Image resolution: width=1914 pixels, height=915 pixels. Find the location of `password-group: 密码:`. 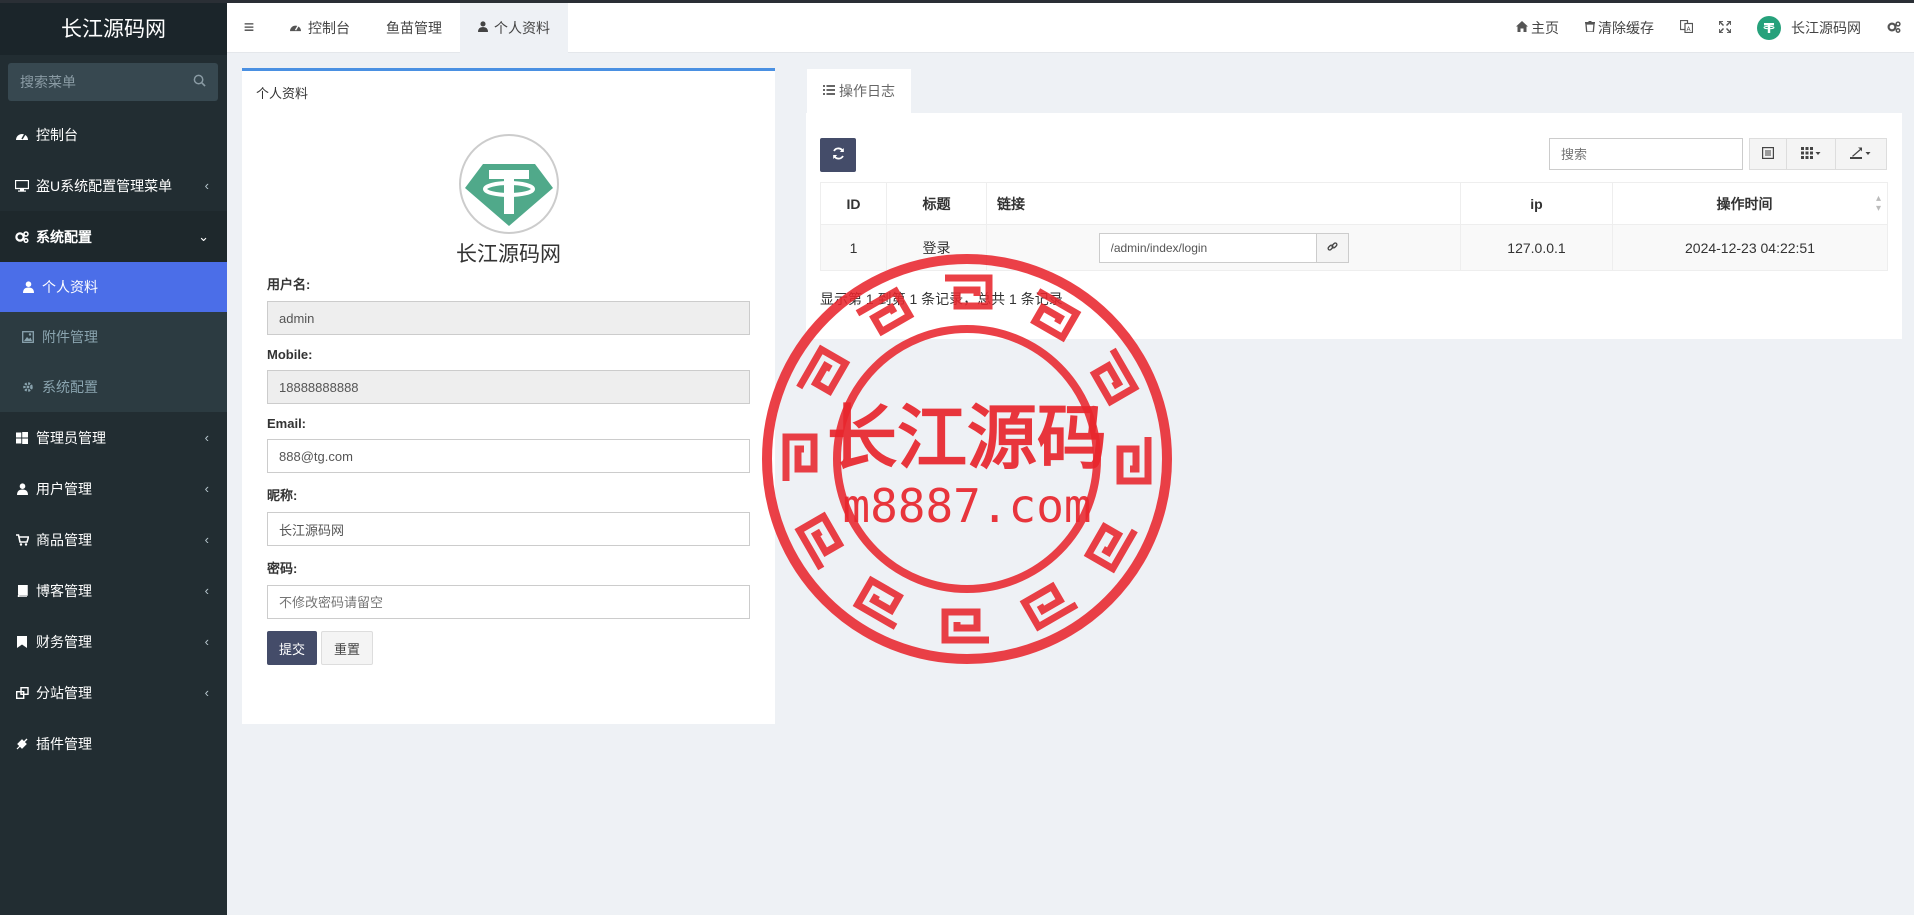

password-group: 密码: is located at coordinates (508, 588).